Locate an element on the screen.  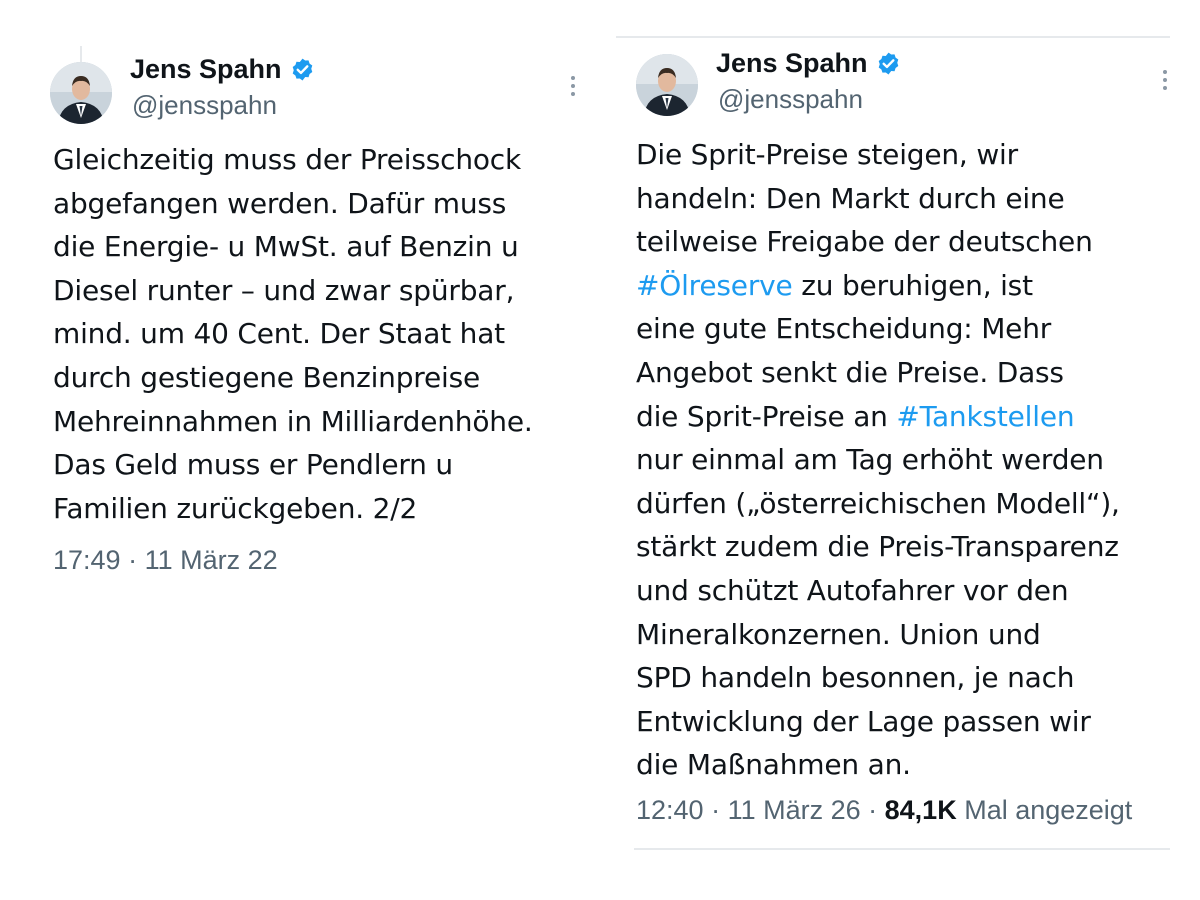
tweet-text-segment: nur einmal am Tag erhöht werden is located at coordinates (870, 460).